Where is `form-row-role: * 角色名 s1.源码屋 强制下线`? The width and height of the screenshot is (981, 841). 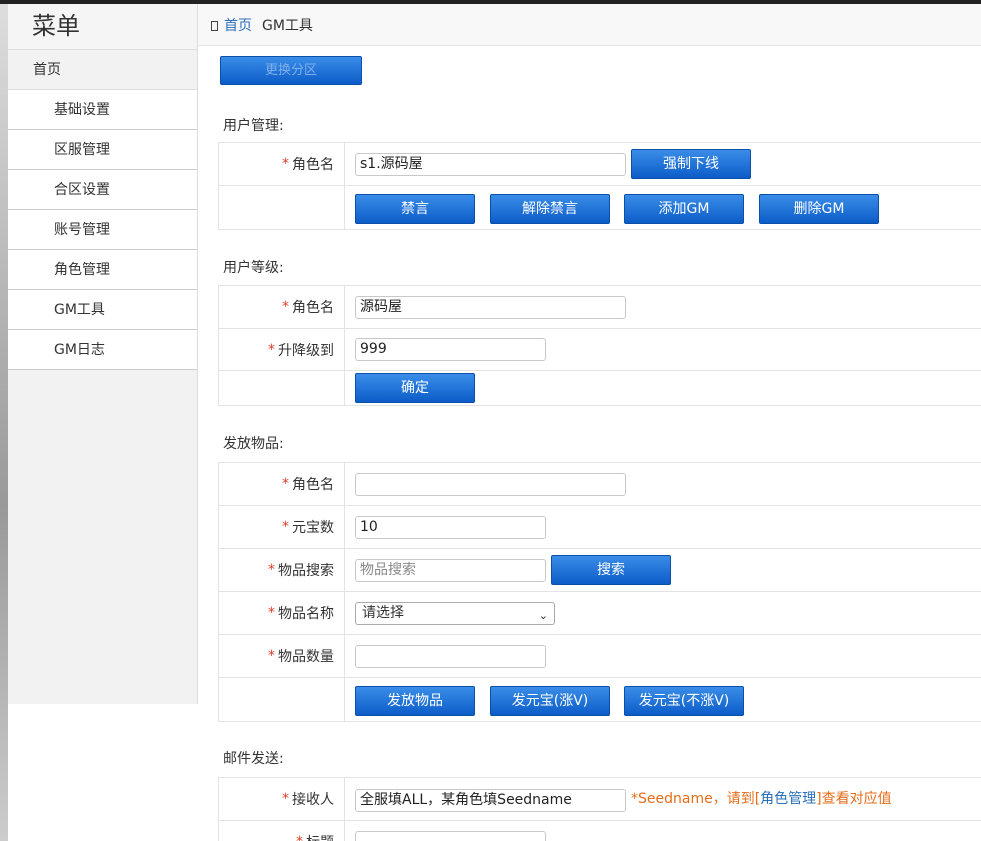 form-row-role: * 角色名 s1.源码屋 强制下线 is located at coordinates (600, 164).